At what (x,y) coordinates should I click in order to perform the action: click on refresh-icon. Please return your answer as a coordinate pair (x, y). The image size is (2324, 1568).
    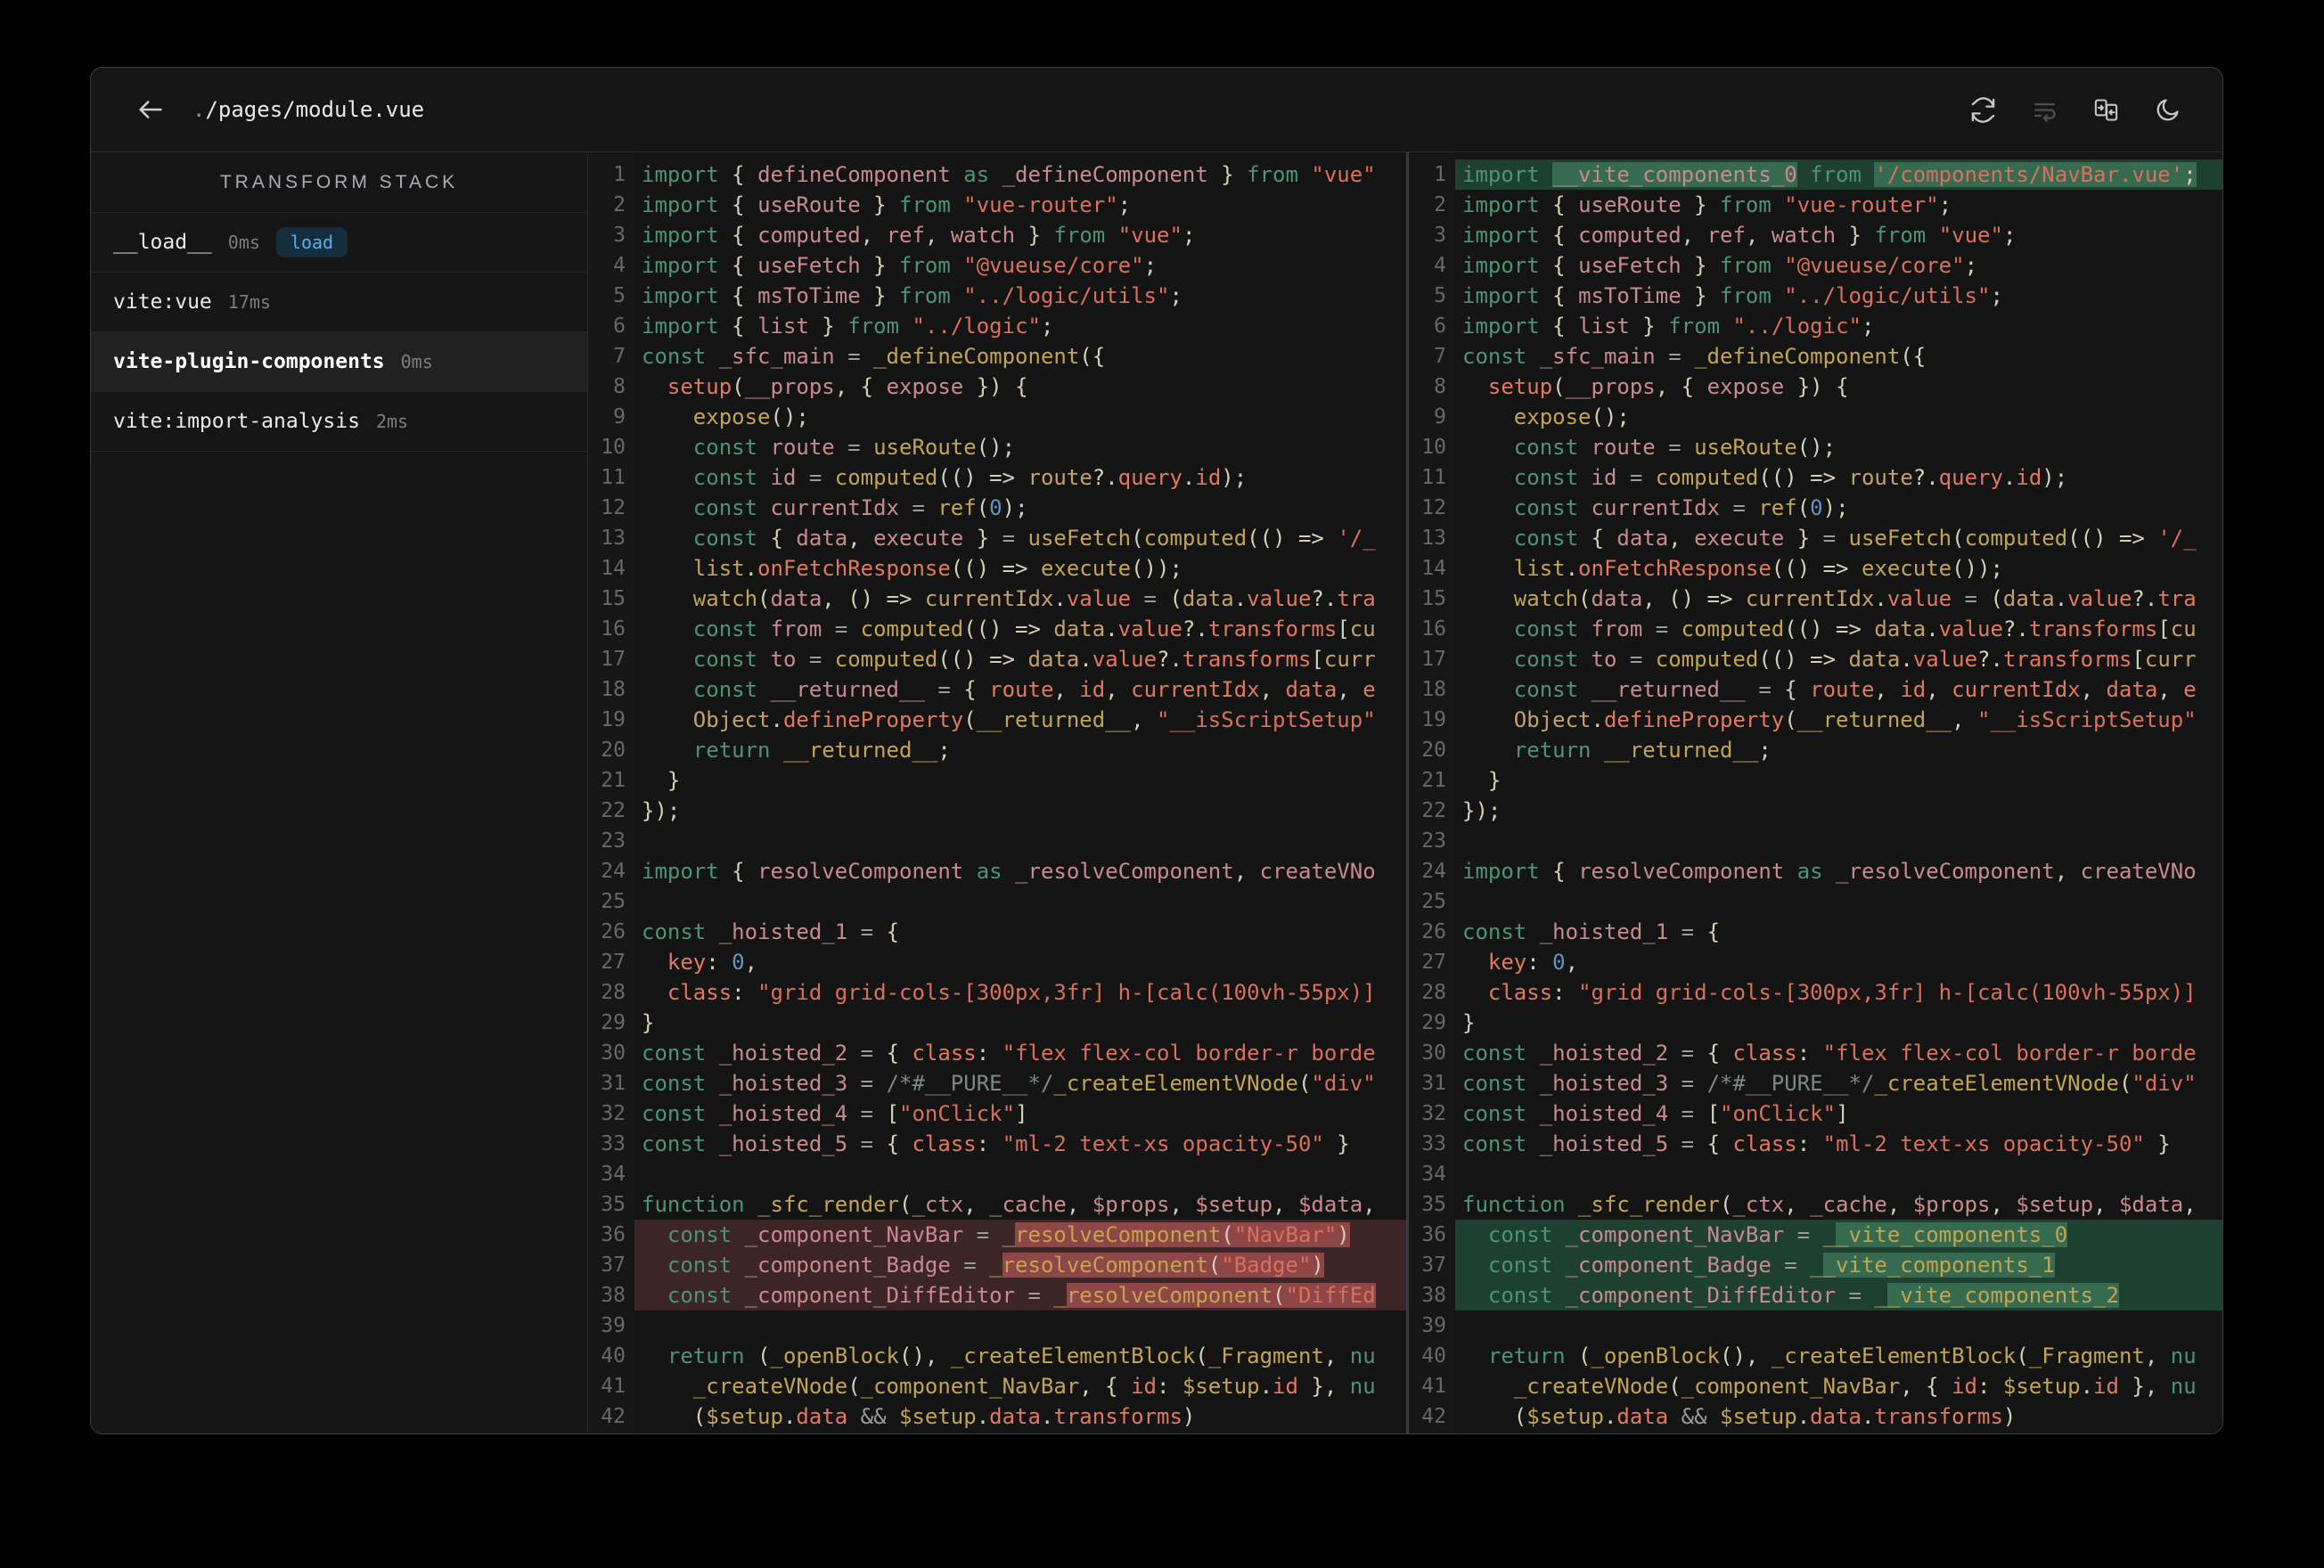
    Looking at the image, I should click on (1983, 110).